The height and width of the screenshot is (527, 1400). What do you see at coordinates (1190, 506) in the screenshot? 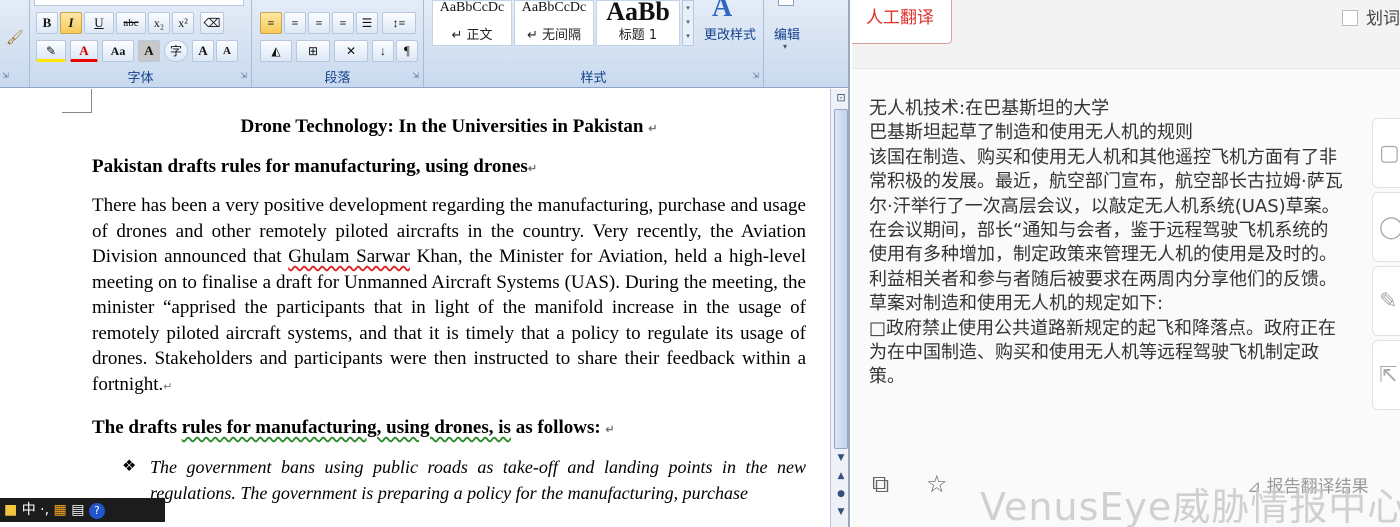
I see `watermark: VenusEye威胁情报中心` at bounding box center [1190, 506].